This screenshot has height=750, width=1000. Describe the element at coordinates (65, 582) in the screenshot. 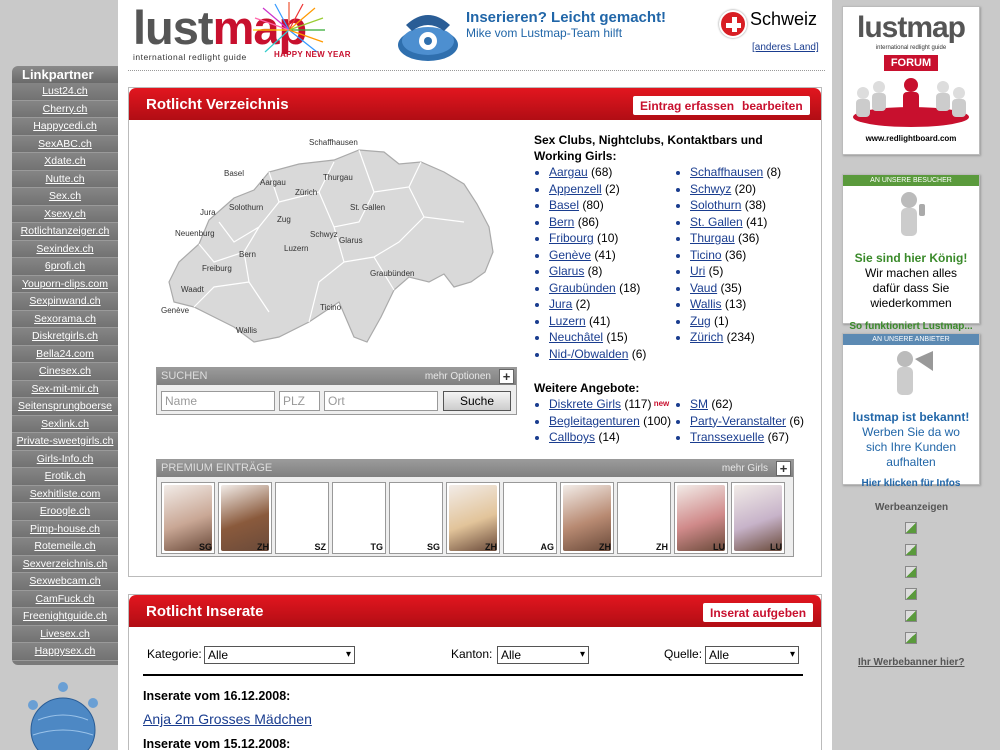

I see `linkpartner-link: Sexwebcam.ch` at that location.